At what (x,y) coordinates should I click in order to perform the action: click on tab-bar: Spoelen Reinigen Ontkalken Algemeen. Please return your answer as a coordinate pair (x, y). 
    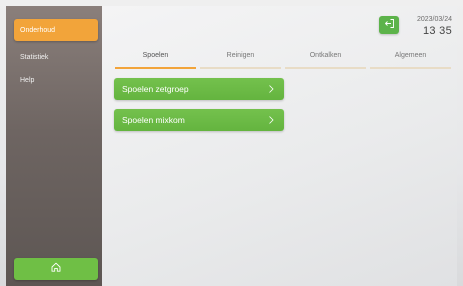
    Looking at the image, I should click on (284, 60).